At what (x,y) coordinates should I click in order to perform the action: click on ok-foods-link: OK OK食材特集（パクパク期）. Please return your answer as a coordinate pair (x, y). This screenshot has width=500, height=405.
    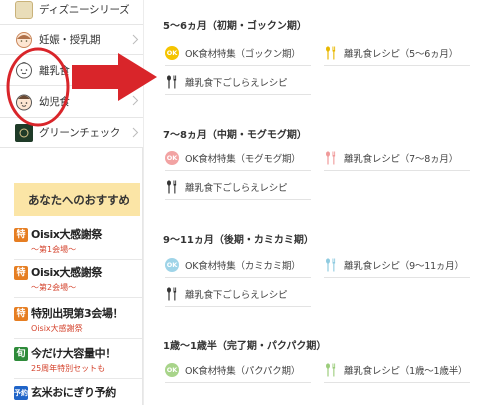
    Looking at the image, I should click on (238, 370).